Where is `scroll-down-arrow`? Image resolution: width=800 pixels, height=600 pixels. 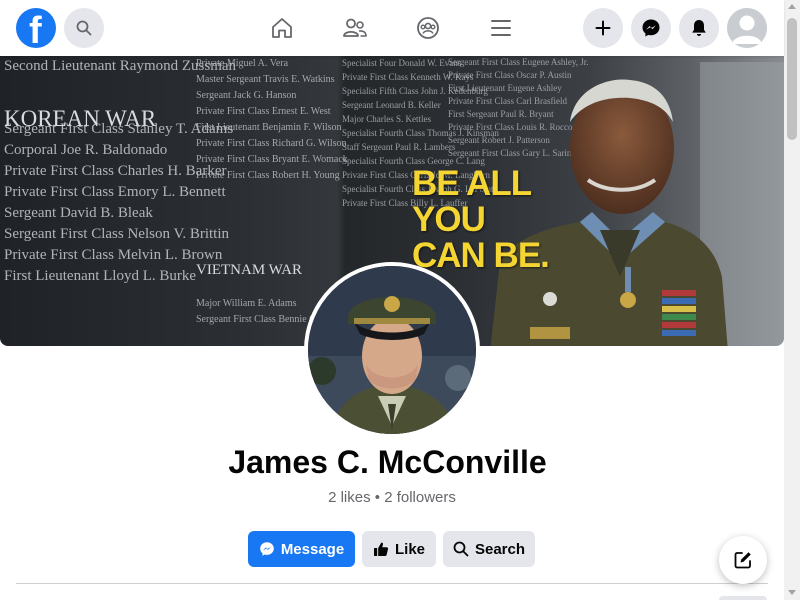
scroll-down-arrow is located at coordinates (792, 592).